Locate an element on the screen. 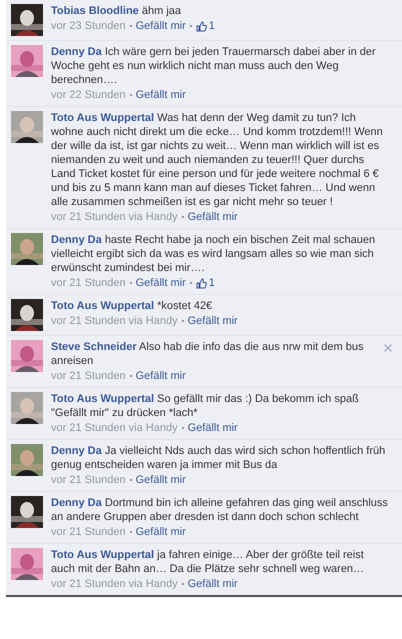 The width and height of the screenshot is (402, 639). comment-text: Toto Aus Wuppertal *kostet 42€ is located at coordinates (132, 306).